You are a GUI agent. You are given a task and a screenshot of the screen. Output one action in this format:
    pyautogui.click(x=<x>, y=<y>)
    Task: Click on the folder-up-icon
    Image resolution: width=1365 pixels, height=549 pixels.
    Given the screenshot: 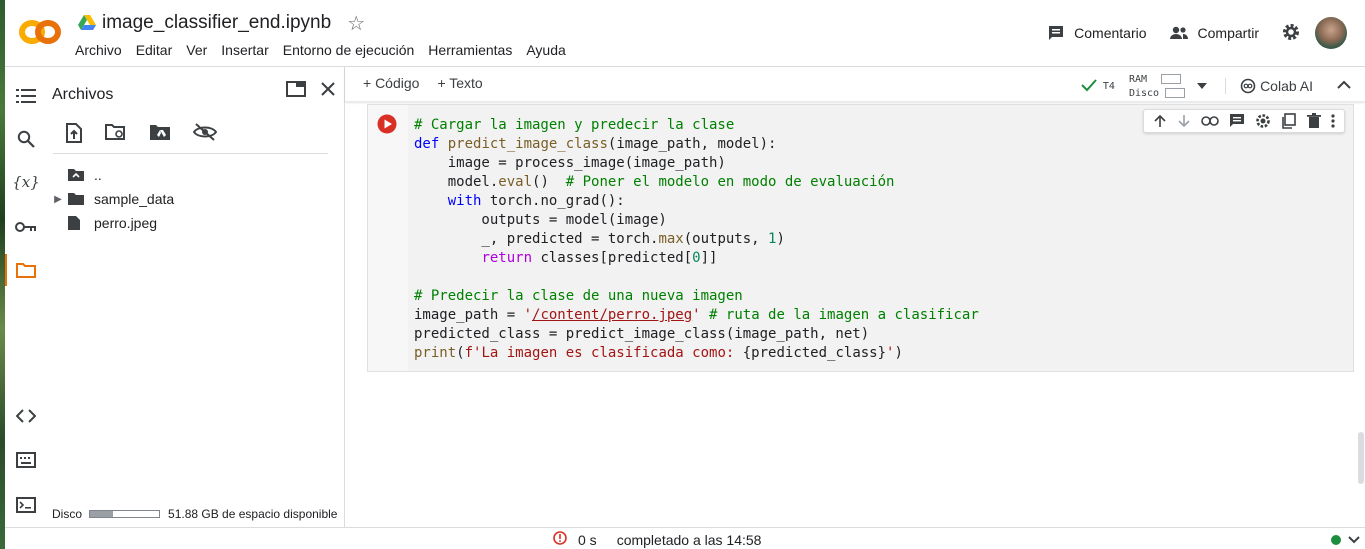 What is the action you would take?
    pyautogui.click(x=78, y=175)
    